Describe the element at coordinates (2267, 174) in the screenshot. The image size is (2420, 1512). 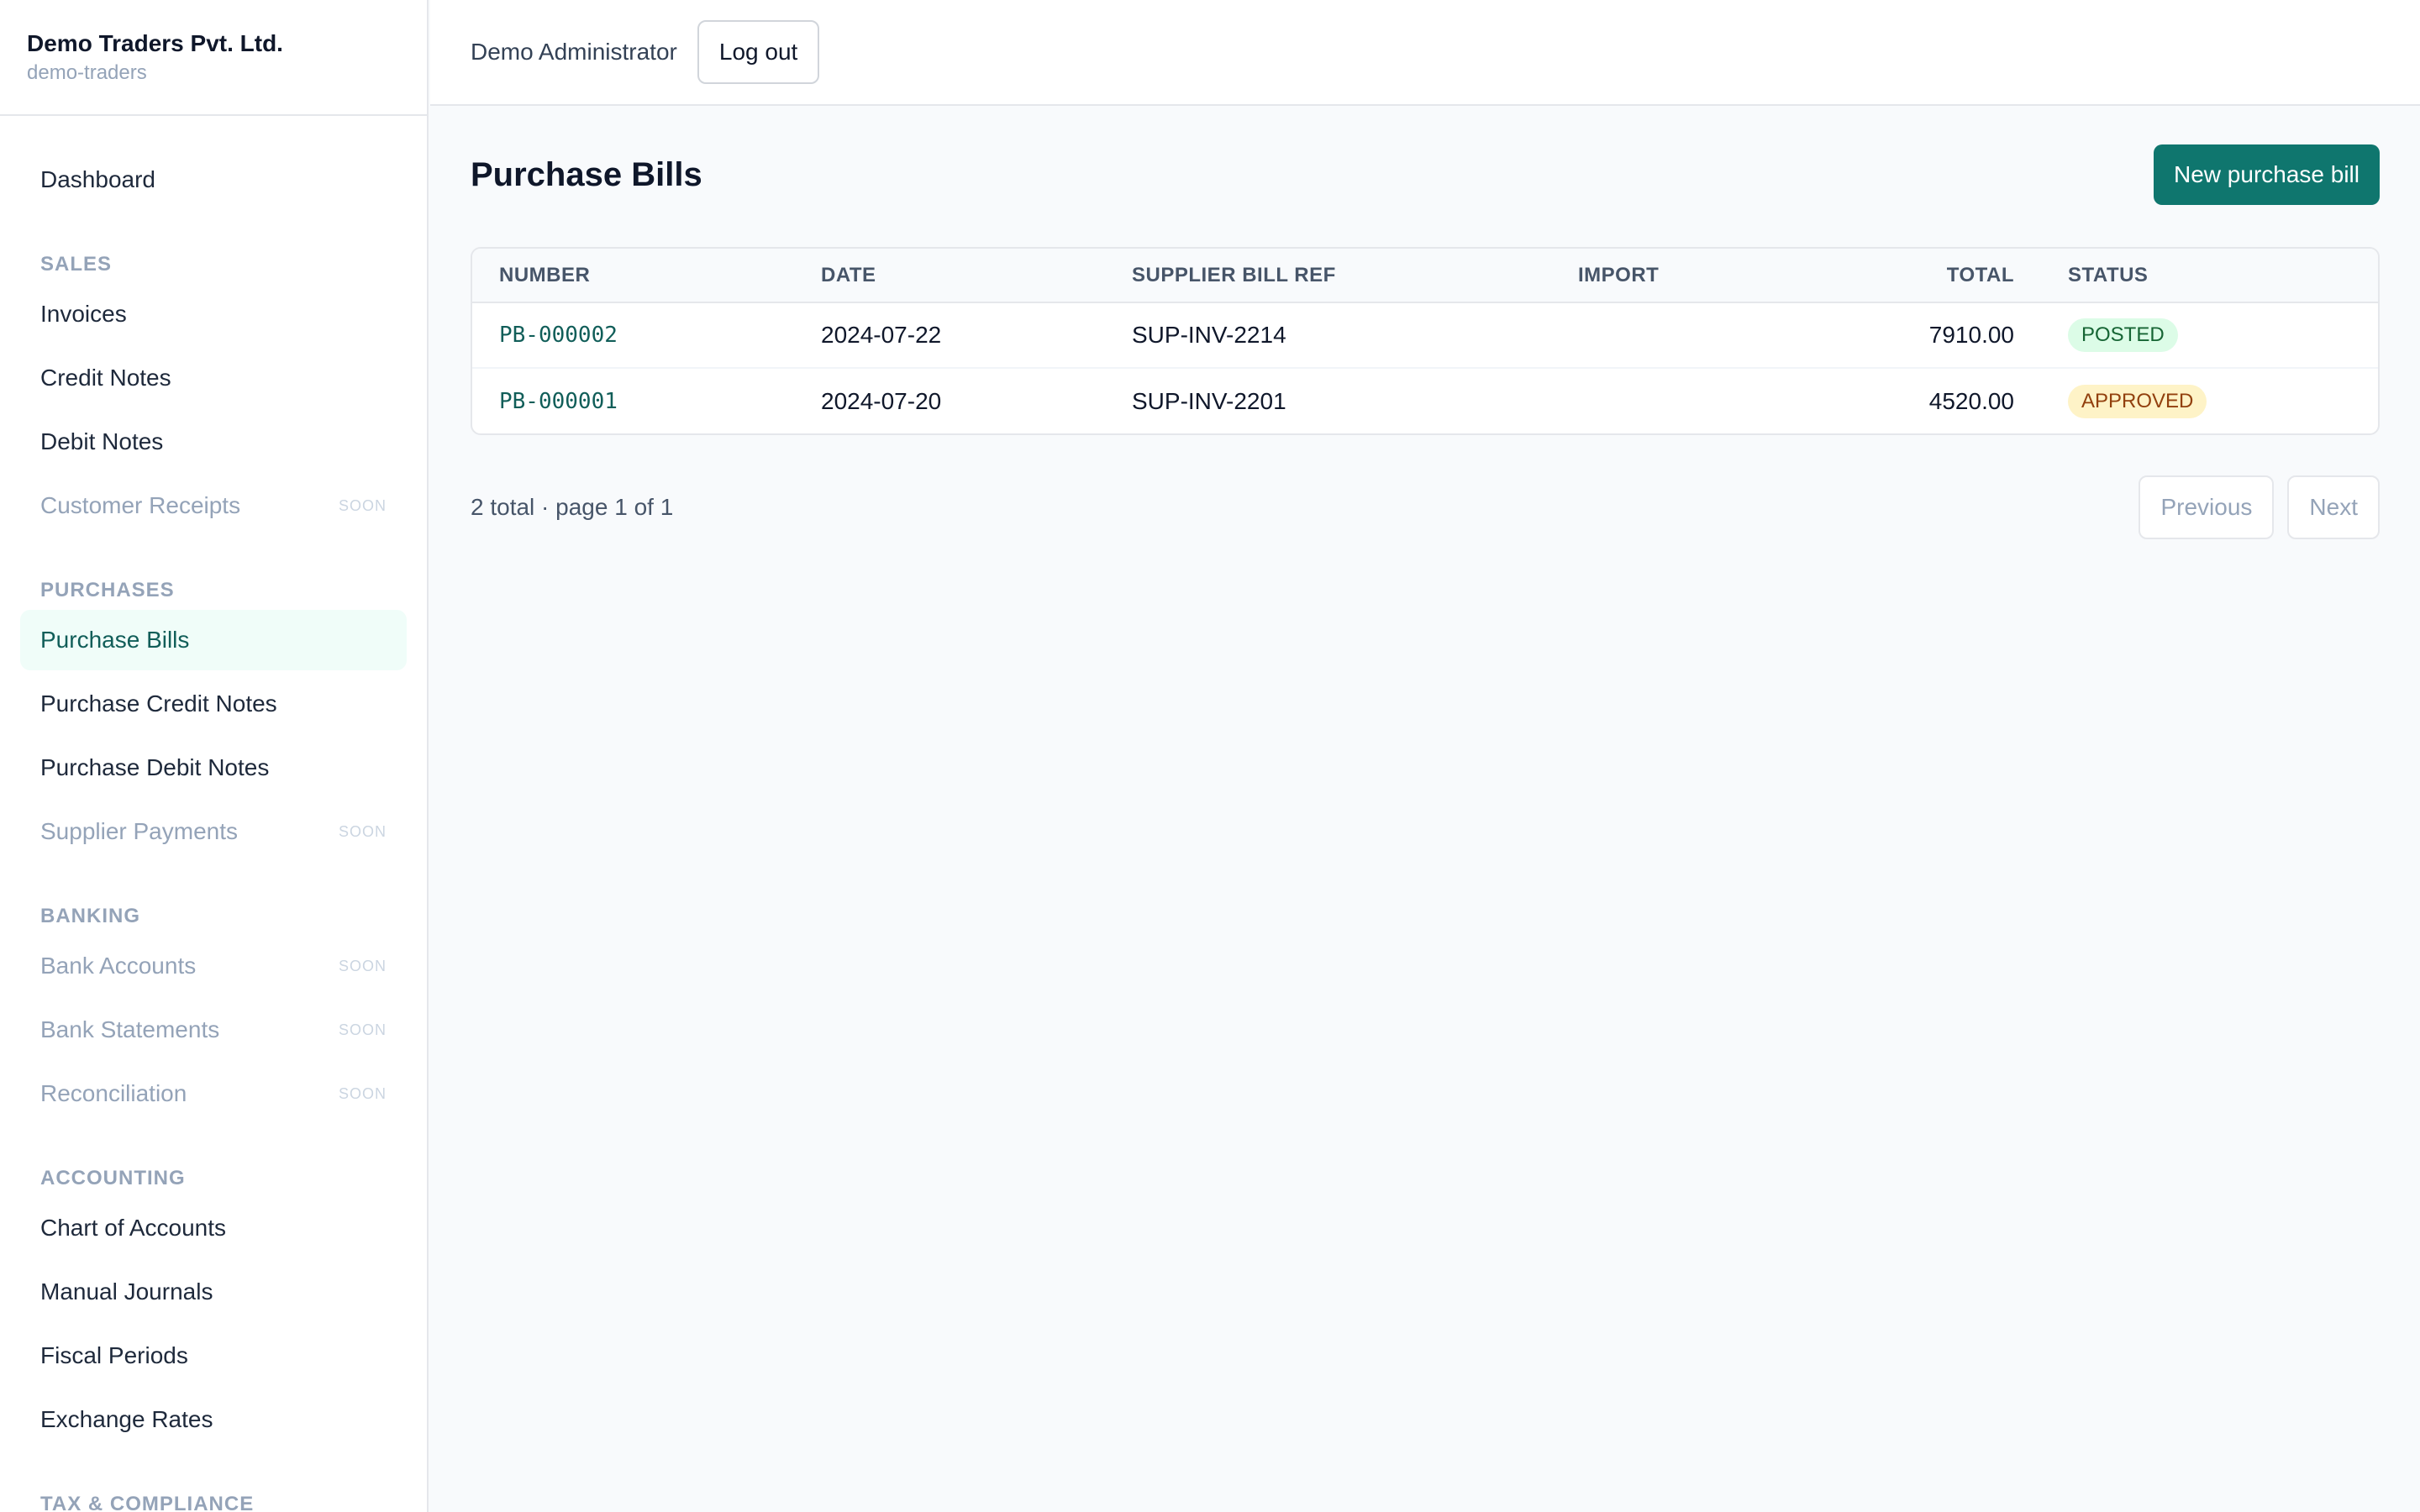
I see `new-purchase-bill-button: New purchase bill` at that location.